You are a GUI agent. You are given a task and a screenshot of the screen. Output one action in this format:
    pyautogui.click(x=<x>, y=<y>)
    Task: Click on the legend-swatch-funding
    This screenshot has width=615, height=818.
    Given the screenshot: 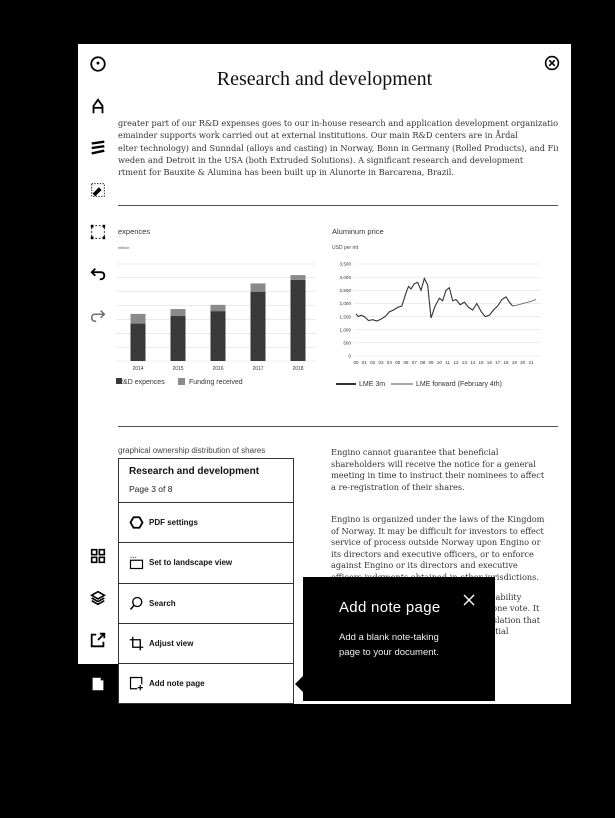 What is the action you would take?
    pyautogui.click(x=181, y=381)
    